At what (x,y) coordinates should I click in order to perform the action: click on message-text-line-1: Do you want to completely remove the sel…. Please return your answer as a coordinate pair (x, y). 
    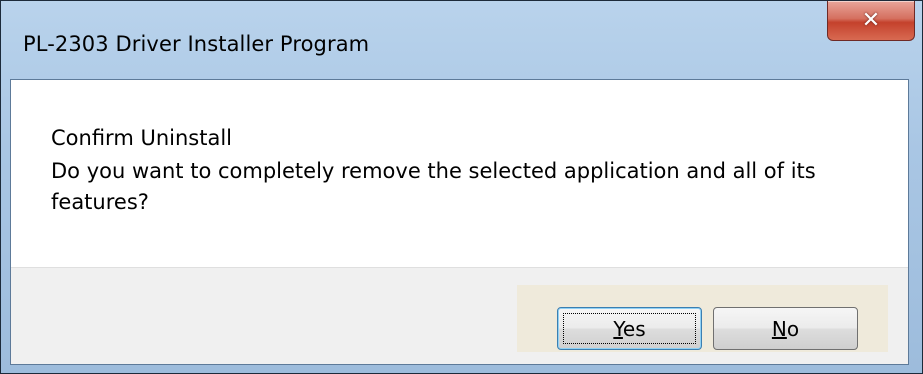
    Looking at the image, I should click on (433, 171).